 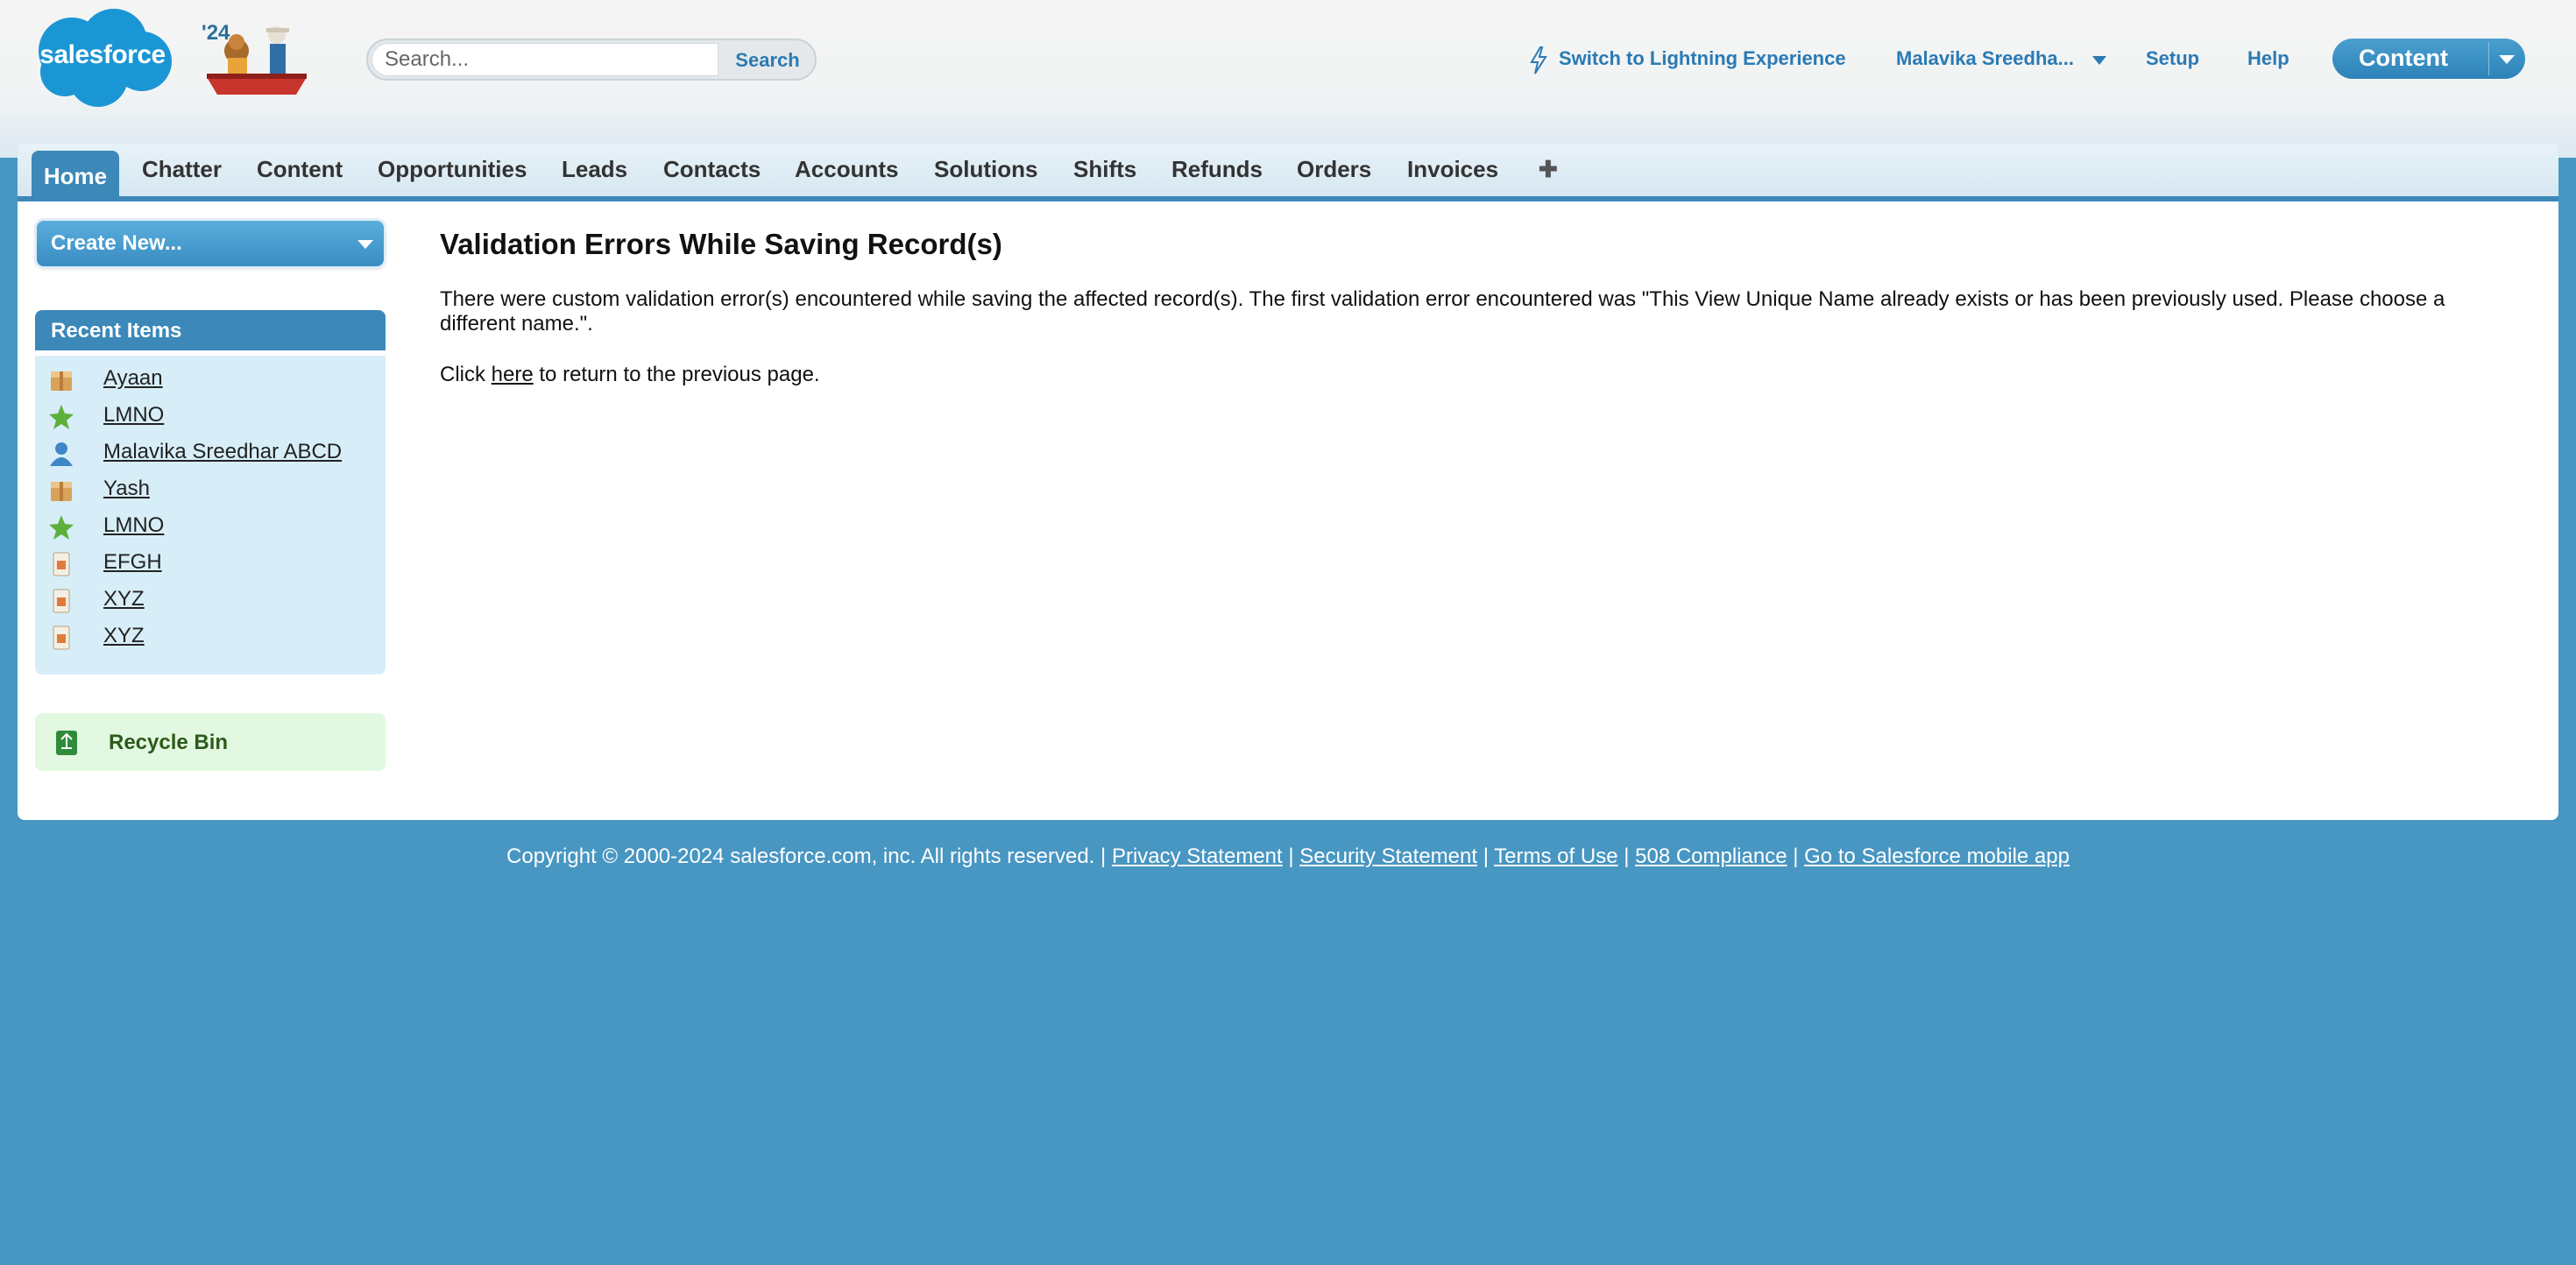 I want to click on recent-items-title: Recent Items, so click(x=116, y=331).